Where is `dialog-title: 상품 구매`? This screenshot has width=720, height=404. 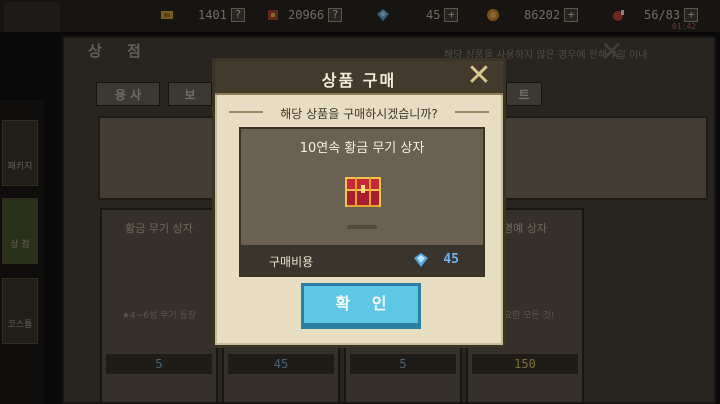 dialog-title: 상품 구매 is located at coordinates (359, 80).